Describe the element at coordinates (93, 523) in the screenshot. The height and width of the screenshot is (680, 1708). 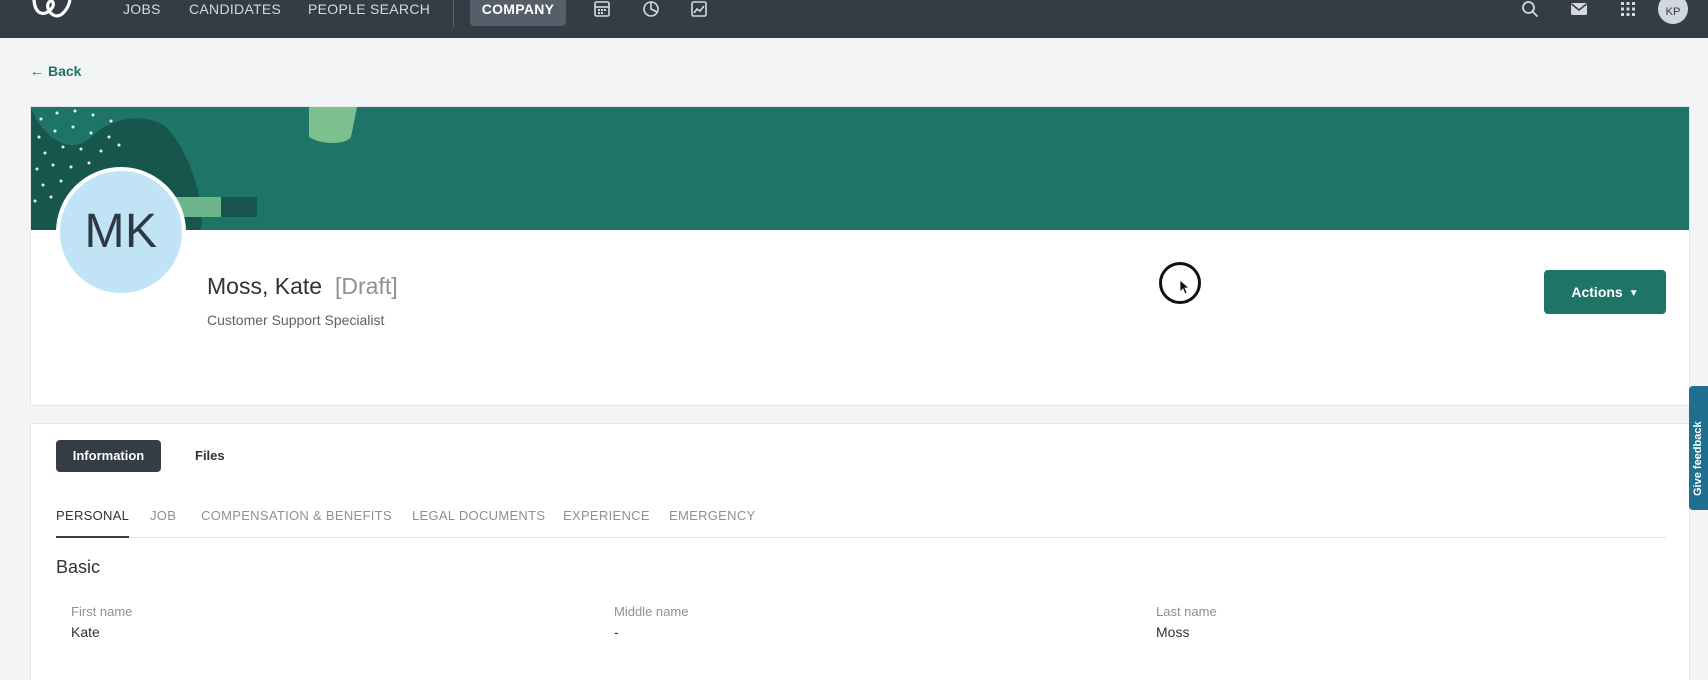
I see `subtab-personal: PERSONAL` at that location.